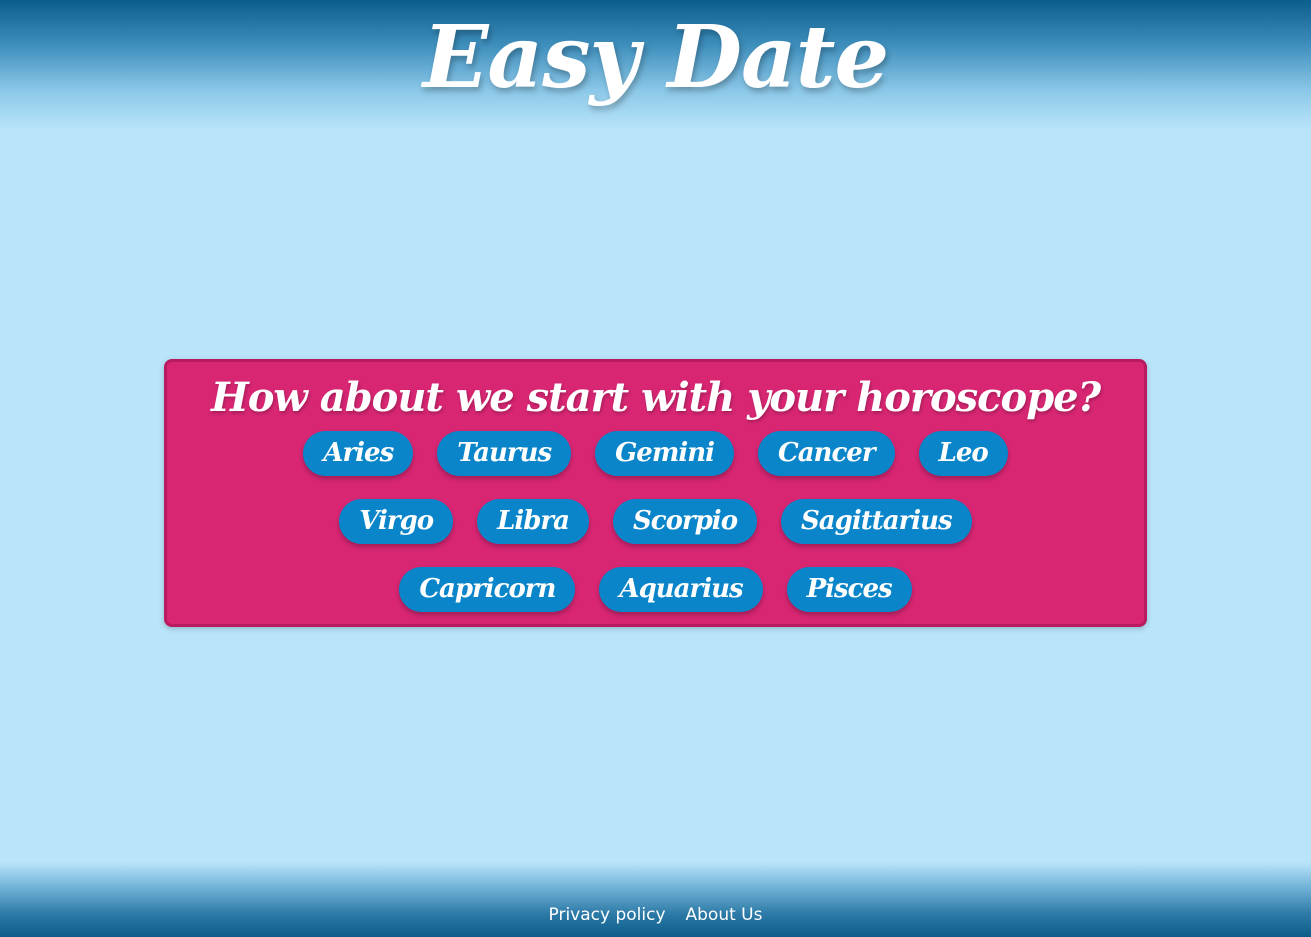 The height and width of the screenshot is (937, 1311). I want to click on sign-button-aquarius: Aquarius, so click(681, 589).